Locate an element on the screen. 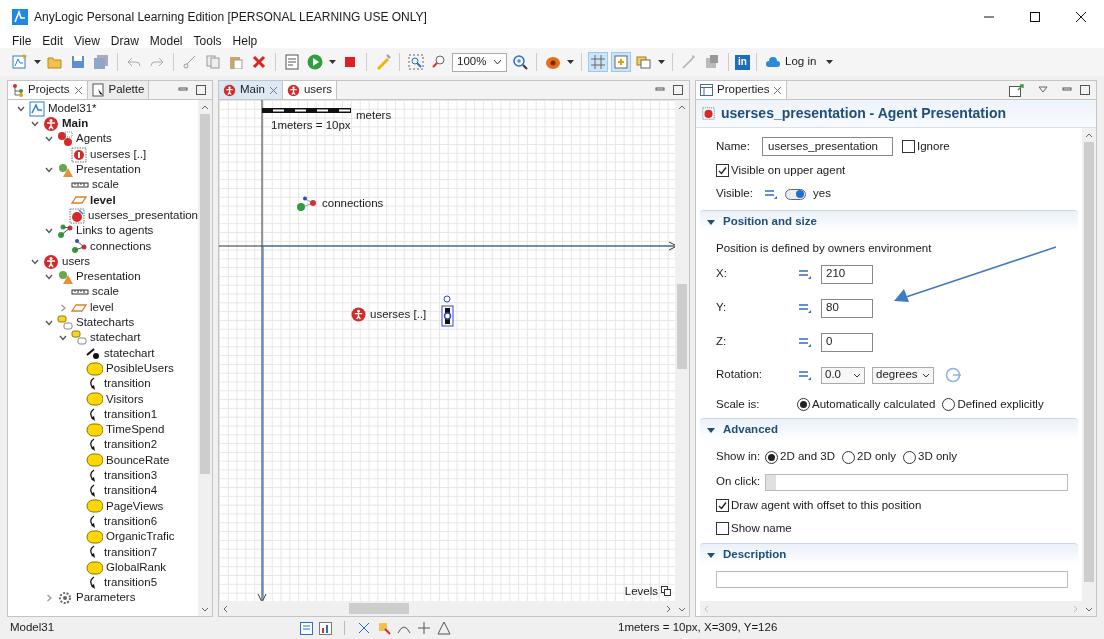 The image size is (1104, 639). menu-item: Draw is located at coordinates (124, 41).